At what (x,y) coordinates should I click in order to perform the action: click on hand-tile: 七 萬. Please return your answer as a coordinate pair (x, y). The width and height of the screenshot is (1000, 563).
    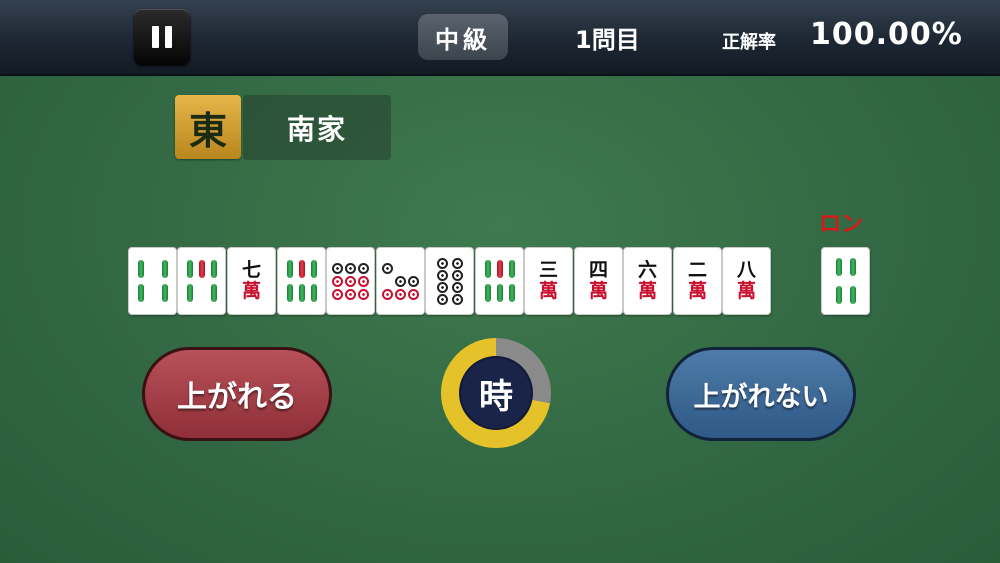
    Looking at the image, I should click on (251, 281).